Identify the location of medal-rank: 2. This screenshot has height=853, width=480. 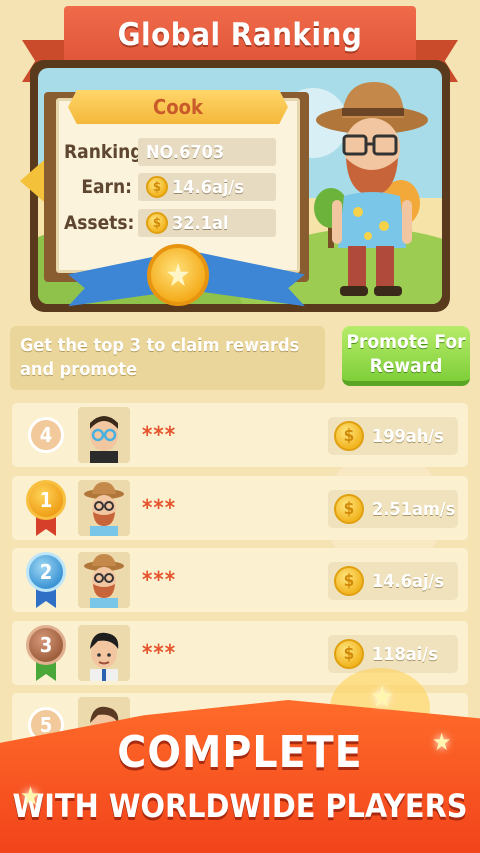
(46, 572).